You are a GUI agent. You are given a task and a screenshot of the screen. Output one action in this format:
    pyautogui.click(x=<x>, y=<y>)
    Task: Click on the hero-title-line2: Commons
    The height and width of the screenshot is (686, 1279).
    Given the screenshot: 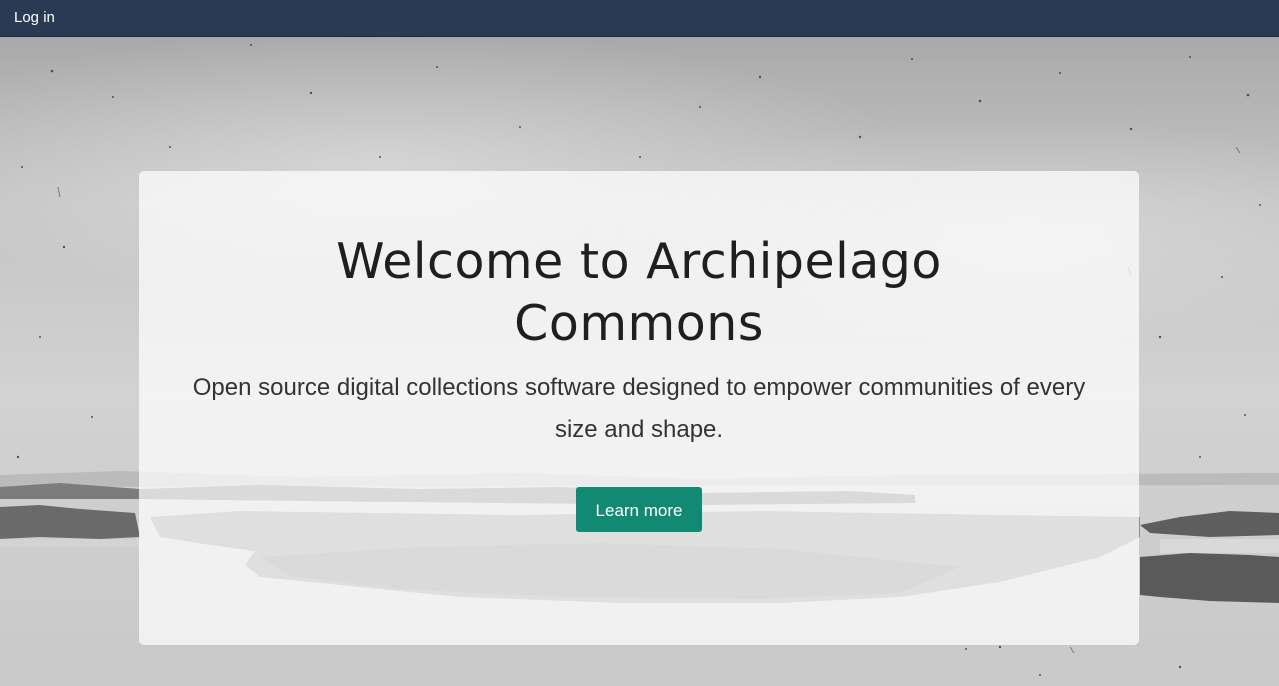 What is the action you would take?
    pyautogui.click(x=639, y=323)
    